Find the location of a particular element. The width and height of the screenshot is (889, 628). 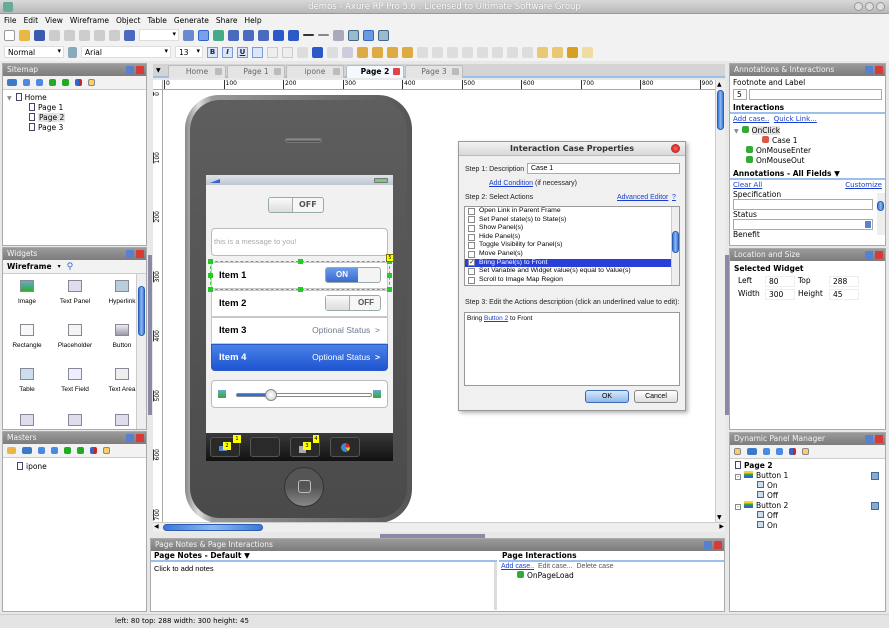

sitemap-item-home: ▼ Home is located at coordinates (76, 98).